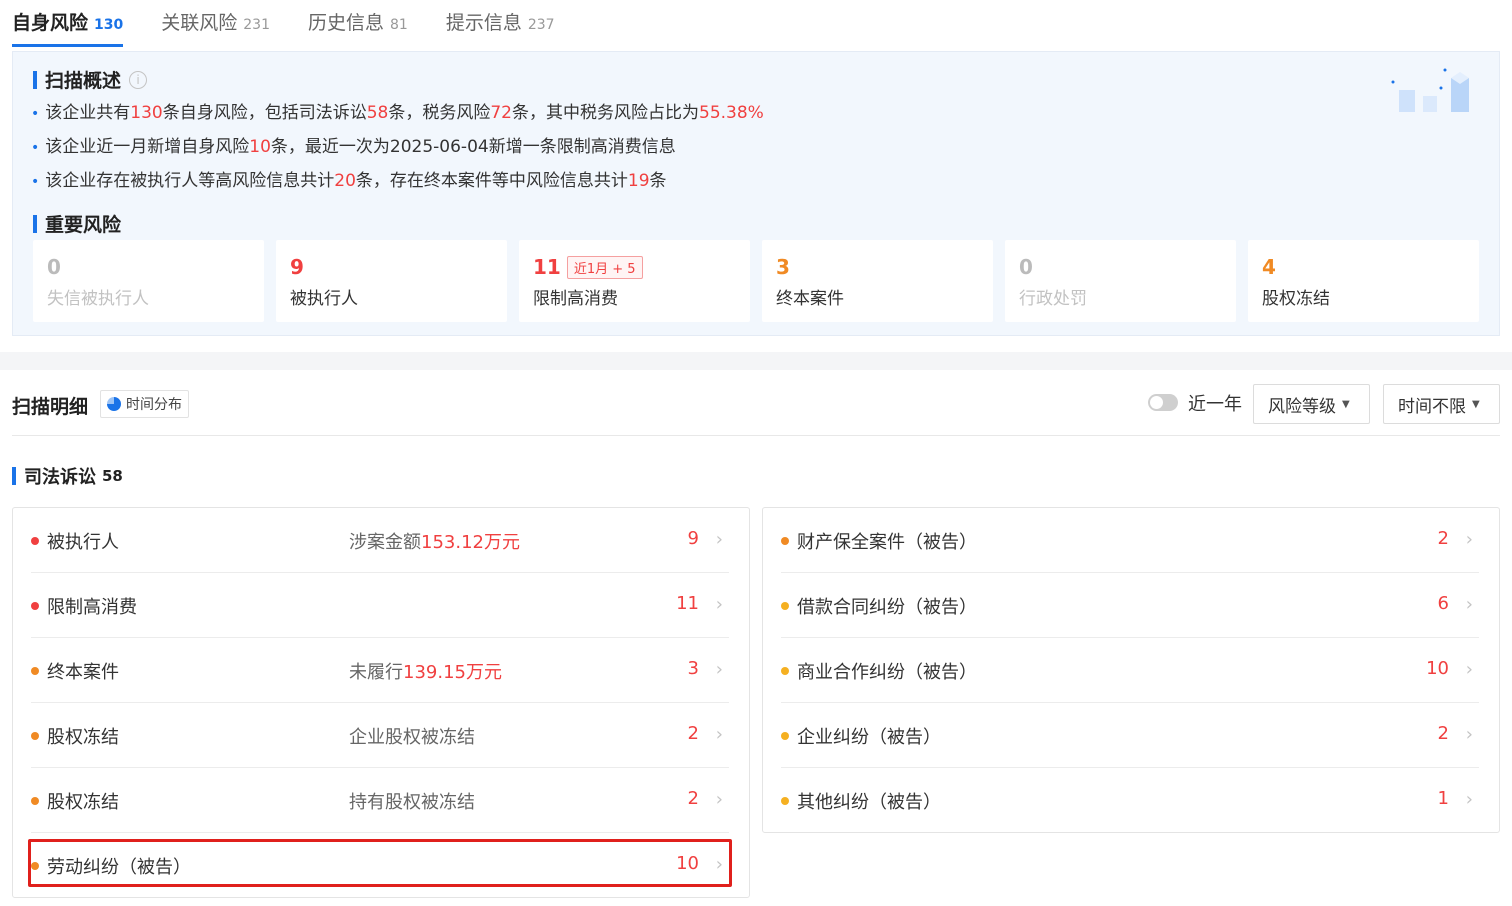 The image size is (1512, 906). I want to click on item-desc: 涉案金额153.12万元, so click(434, 541).